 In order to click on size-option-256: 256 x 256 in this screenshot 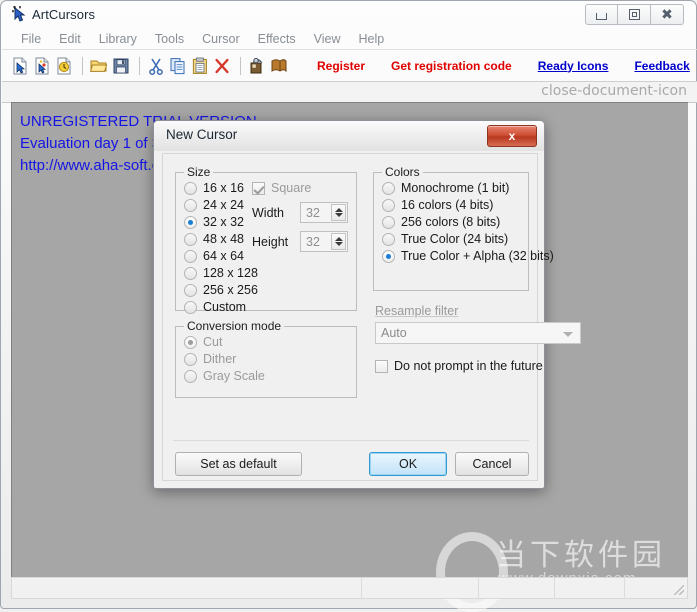, I will do `click(221, 290)`.